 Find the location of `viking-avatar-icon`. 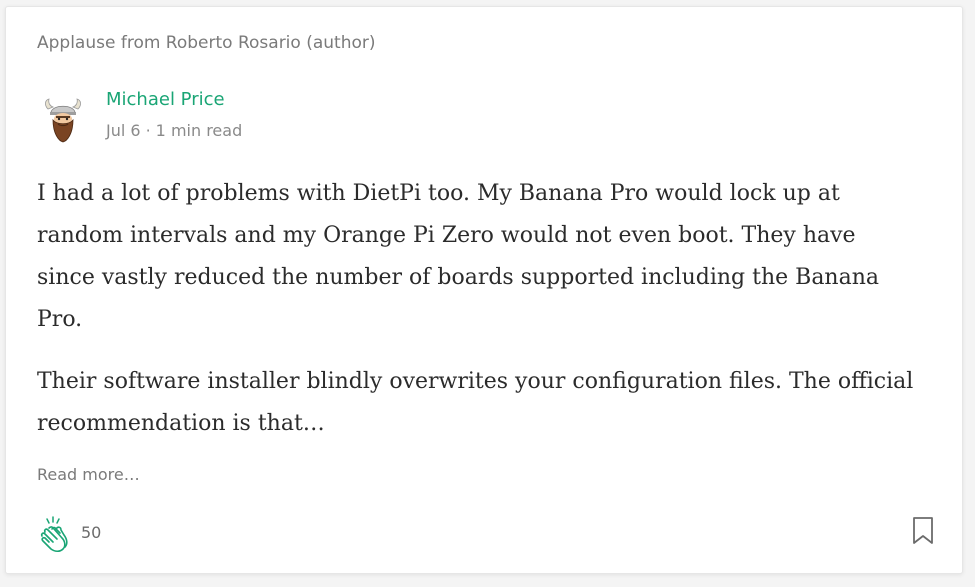

viking-avatar-icon is located at coordinates (63, 120).